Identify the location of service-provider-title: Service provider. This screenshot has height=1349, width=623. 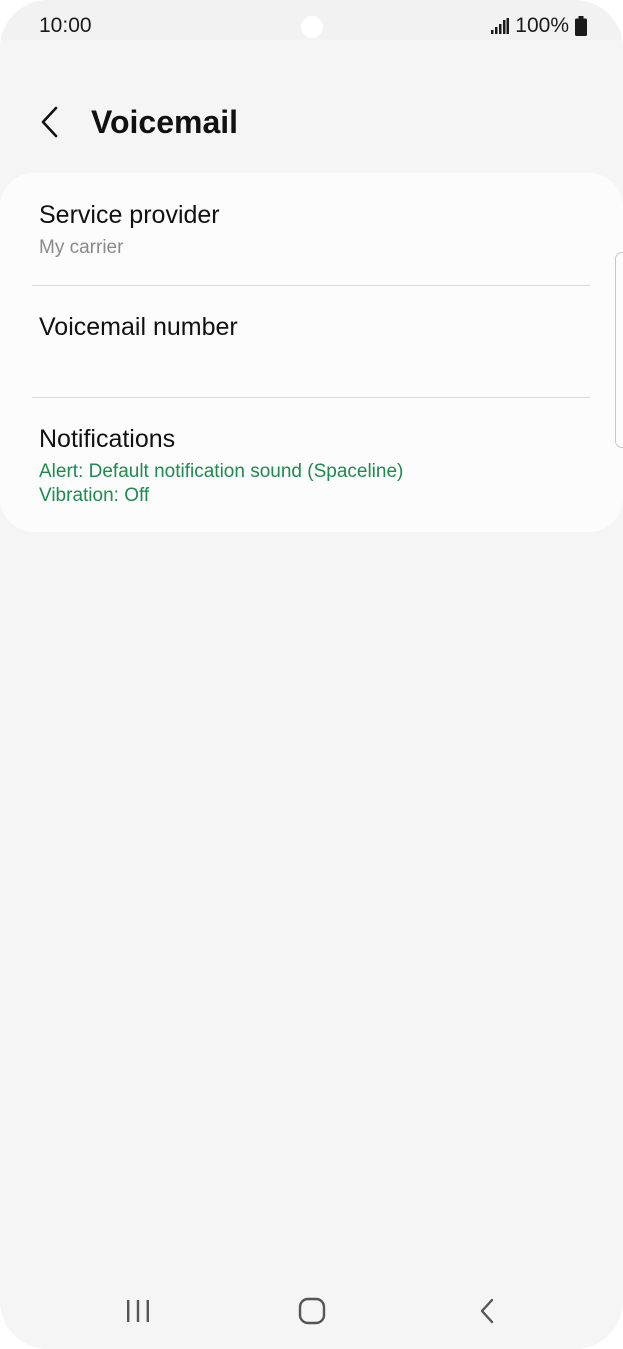
(129, 215).